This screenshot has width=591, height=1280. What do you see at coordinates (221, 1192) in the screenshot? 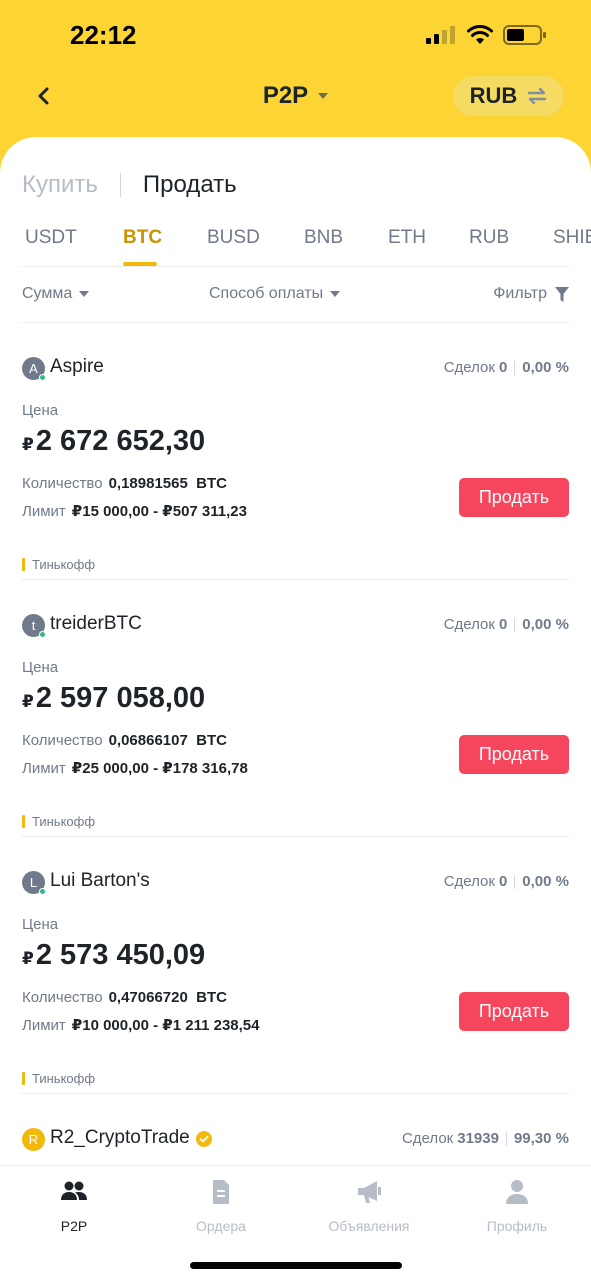
I see `document-icon` at bounding box center [221, 1192].